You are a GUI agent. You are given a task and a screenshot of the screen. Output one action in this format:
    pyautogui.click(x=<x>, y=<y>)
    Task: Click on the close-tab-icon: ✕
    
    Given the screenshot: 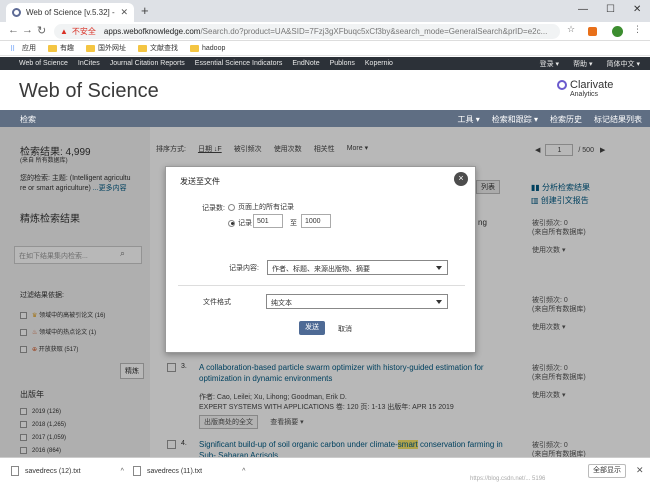 What is the action you would take?
    pyautogui.click(x=124, y=12)
    